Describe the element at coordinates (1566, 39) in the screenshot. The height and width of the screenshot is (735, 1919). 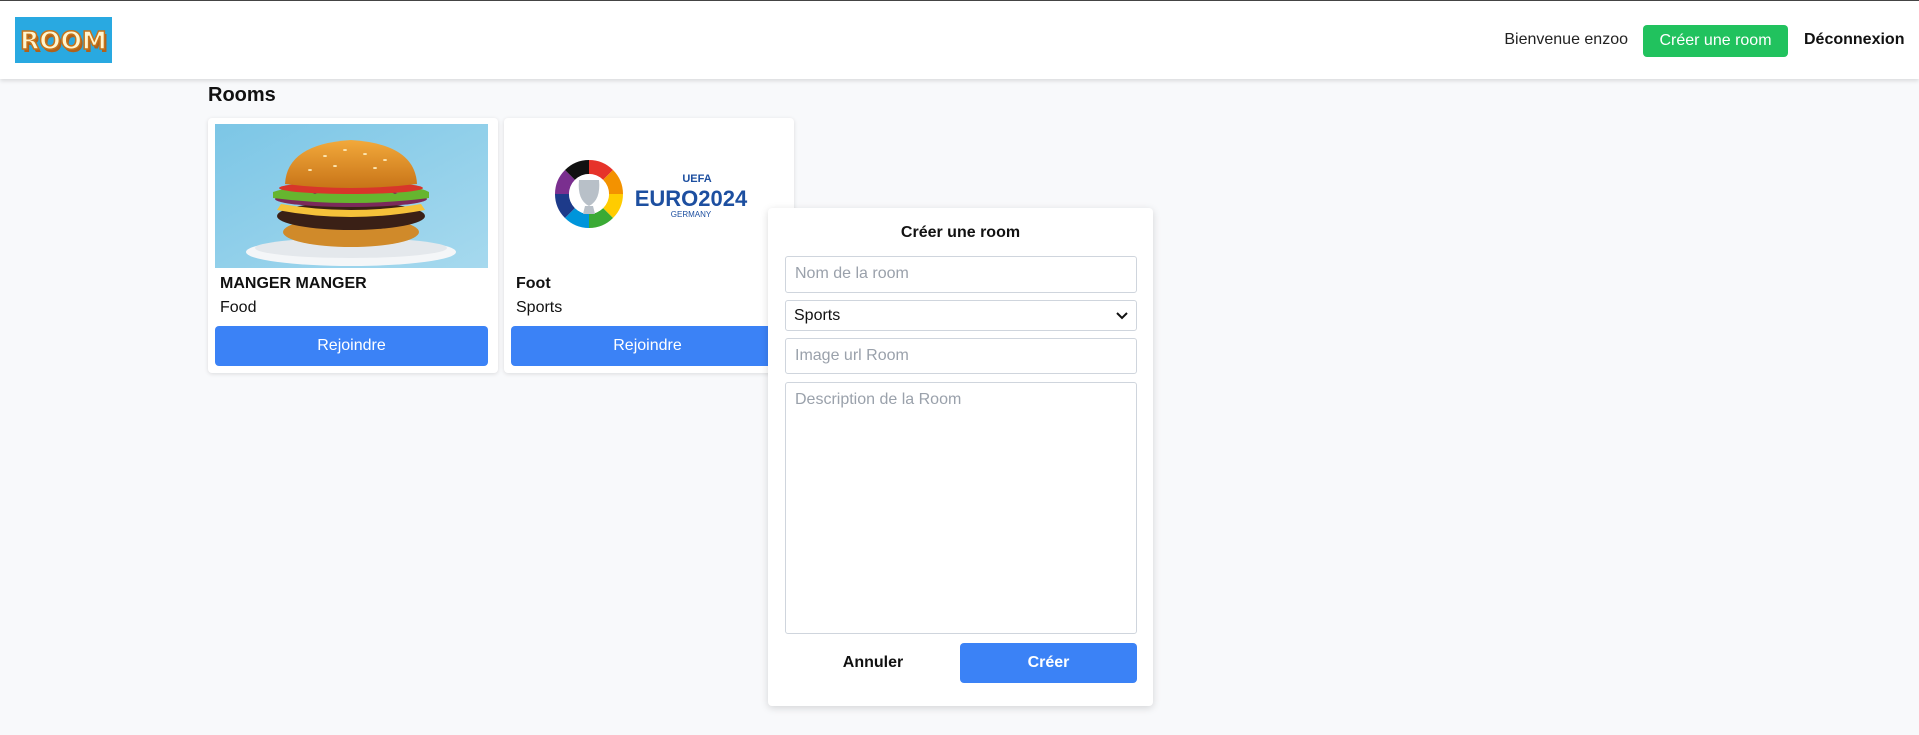
I see `welcome-text: Bienvenue enzoo` at that location.